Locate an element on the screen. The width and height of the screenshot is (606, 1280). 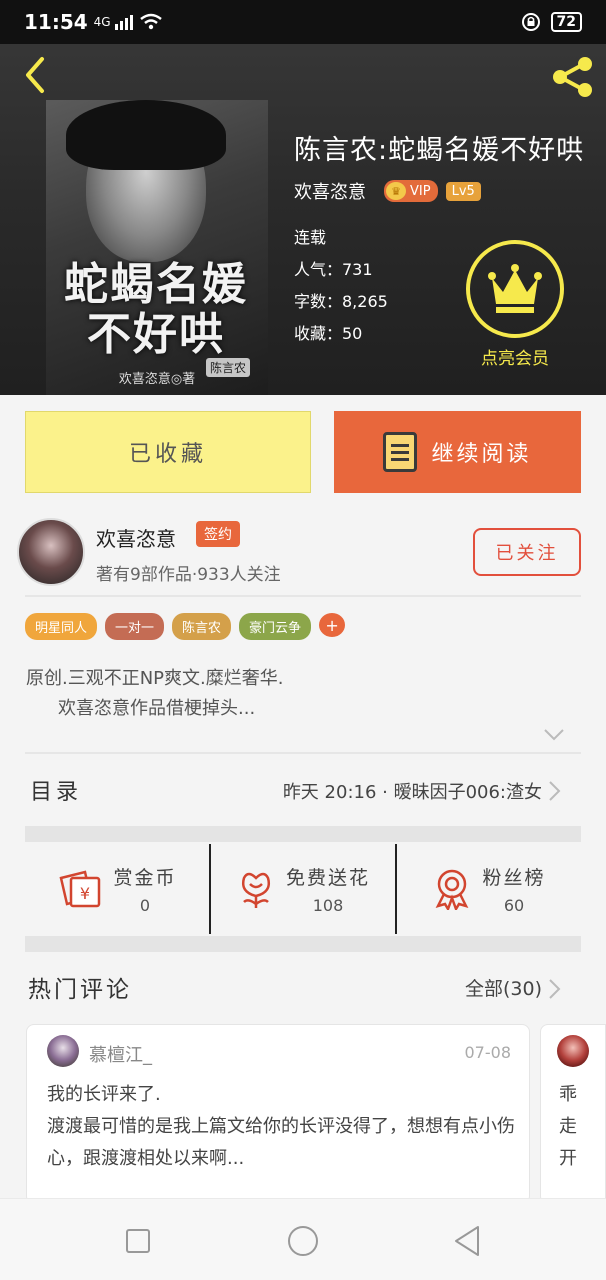
comment-text: 乖走开 is located at coordinates (568, 1126).